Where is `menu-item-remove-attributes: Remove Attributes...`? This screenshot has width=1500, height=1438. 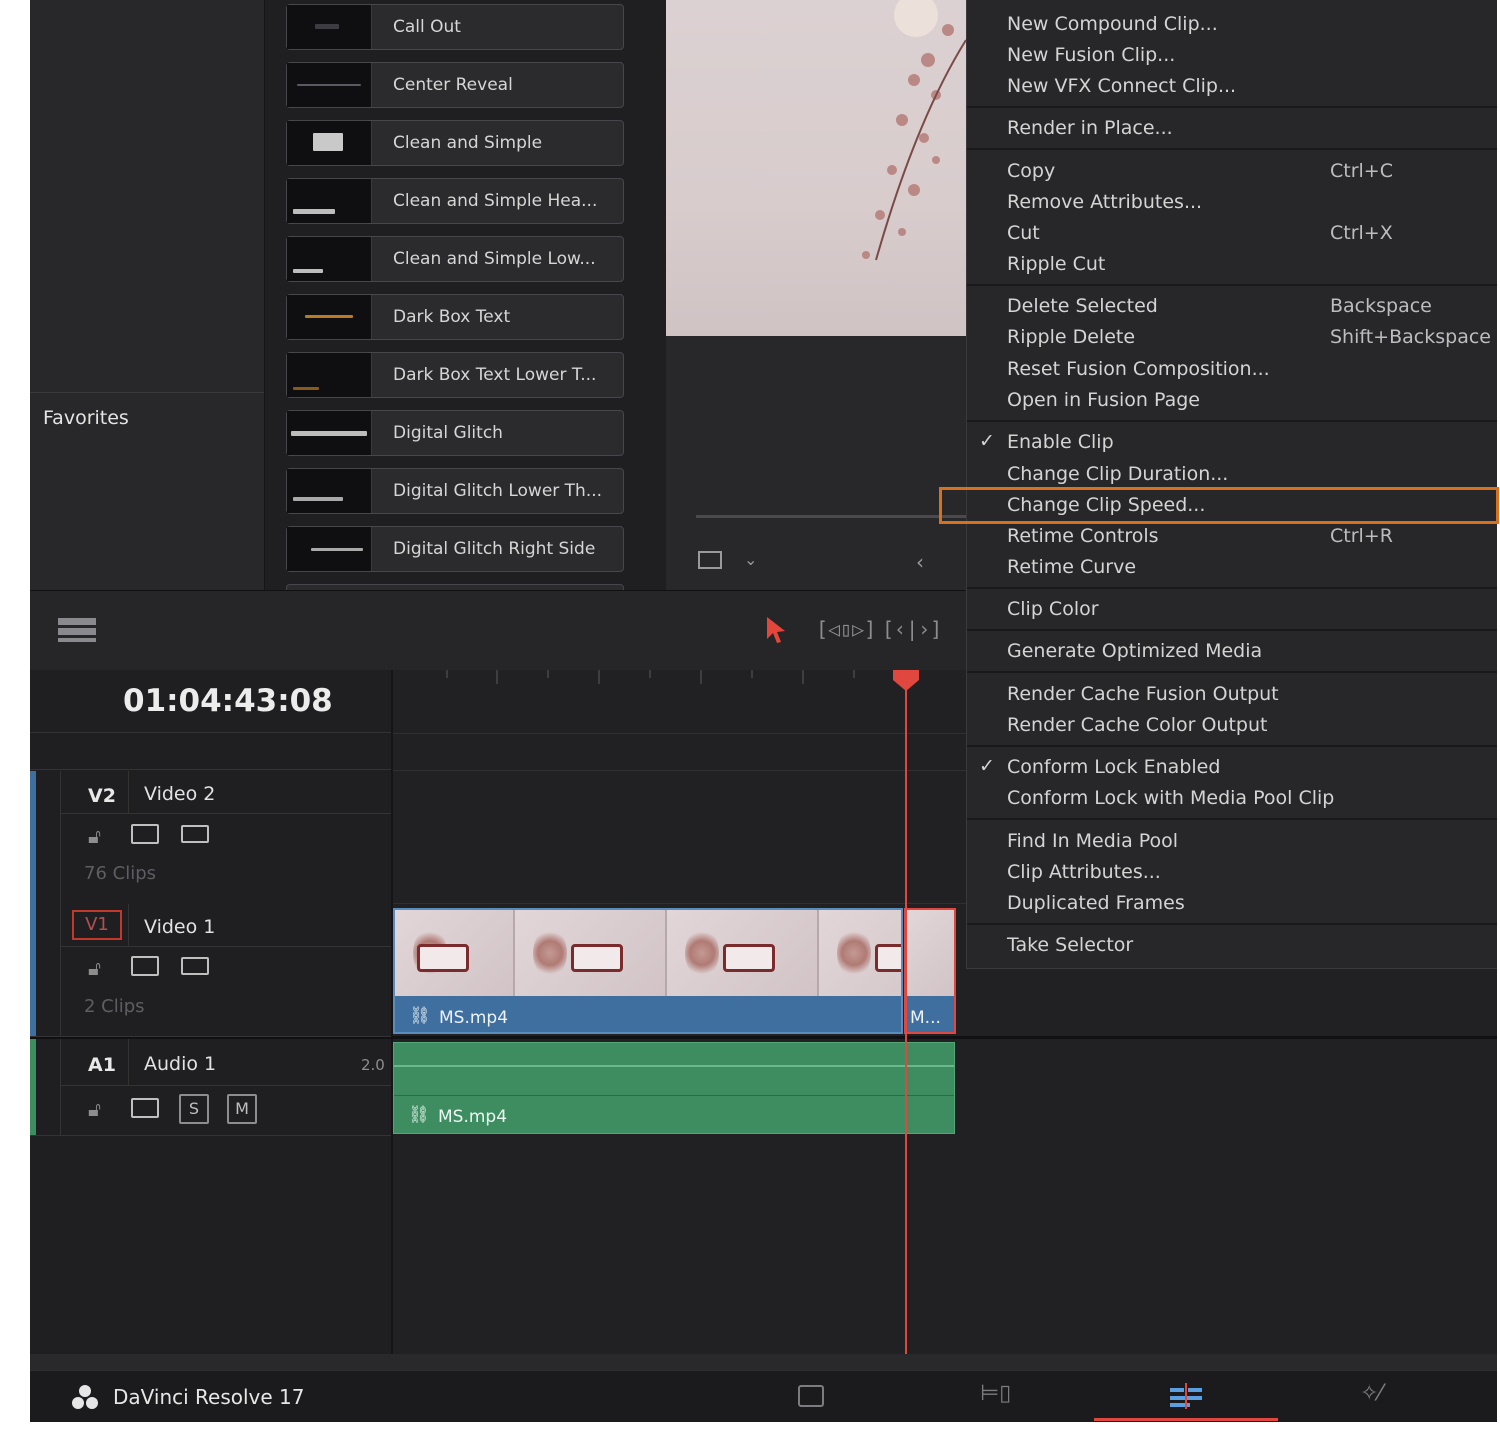
menu-item-remove-attributes: Remove Attributes... is located at coordinates (1104, 202).